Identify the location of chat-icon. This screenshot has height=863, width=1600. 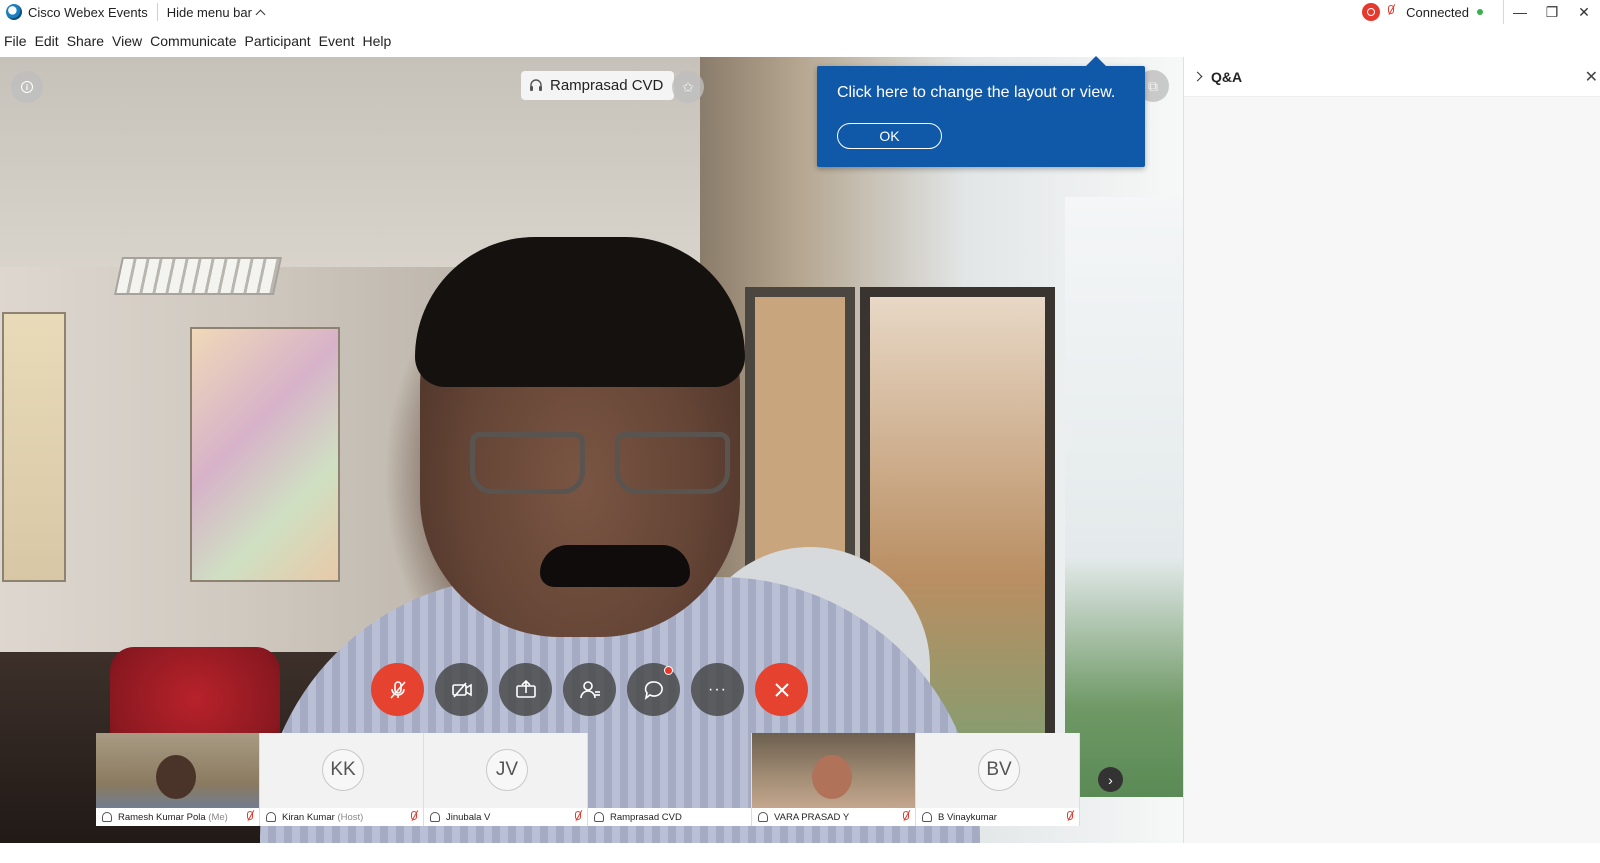
(653, 690).